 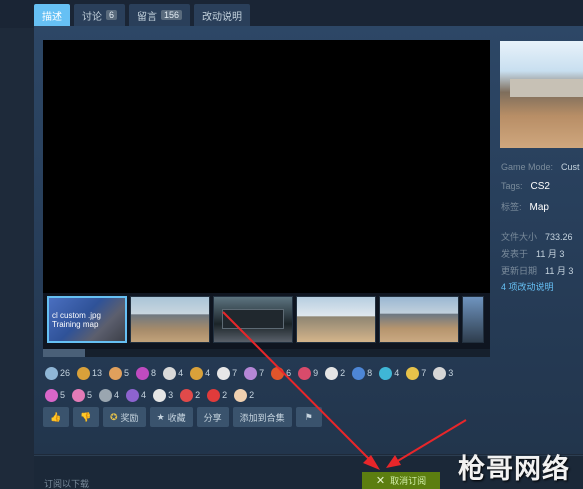 What do you see at coordinates (251, 373) in the screenshot?
I see `cat-icon` at bounding box center [251, 373].